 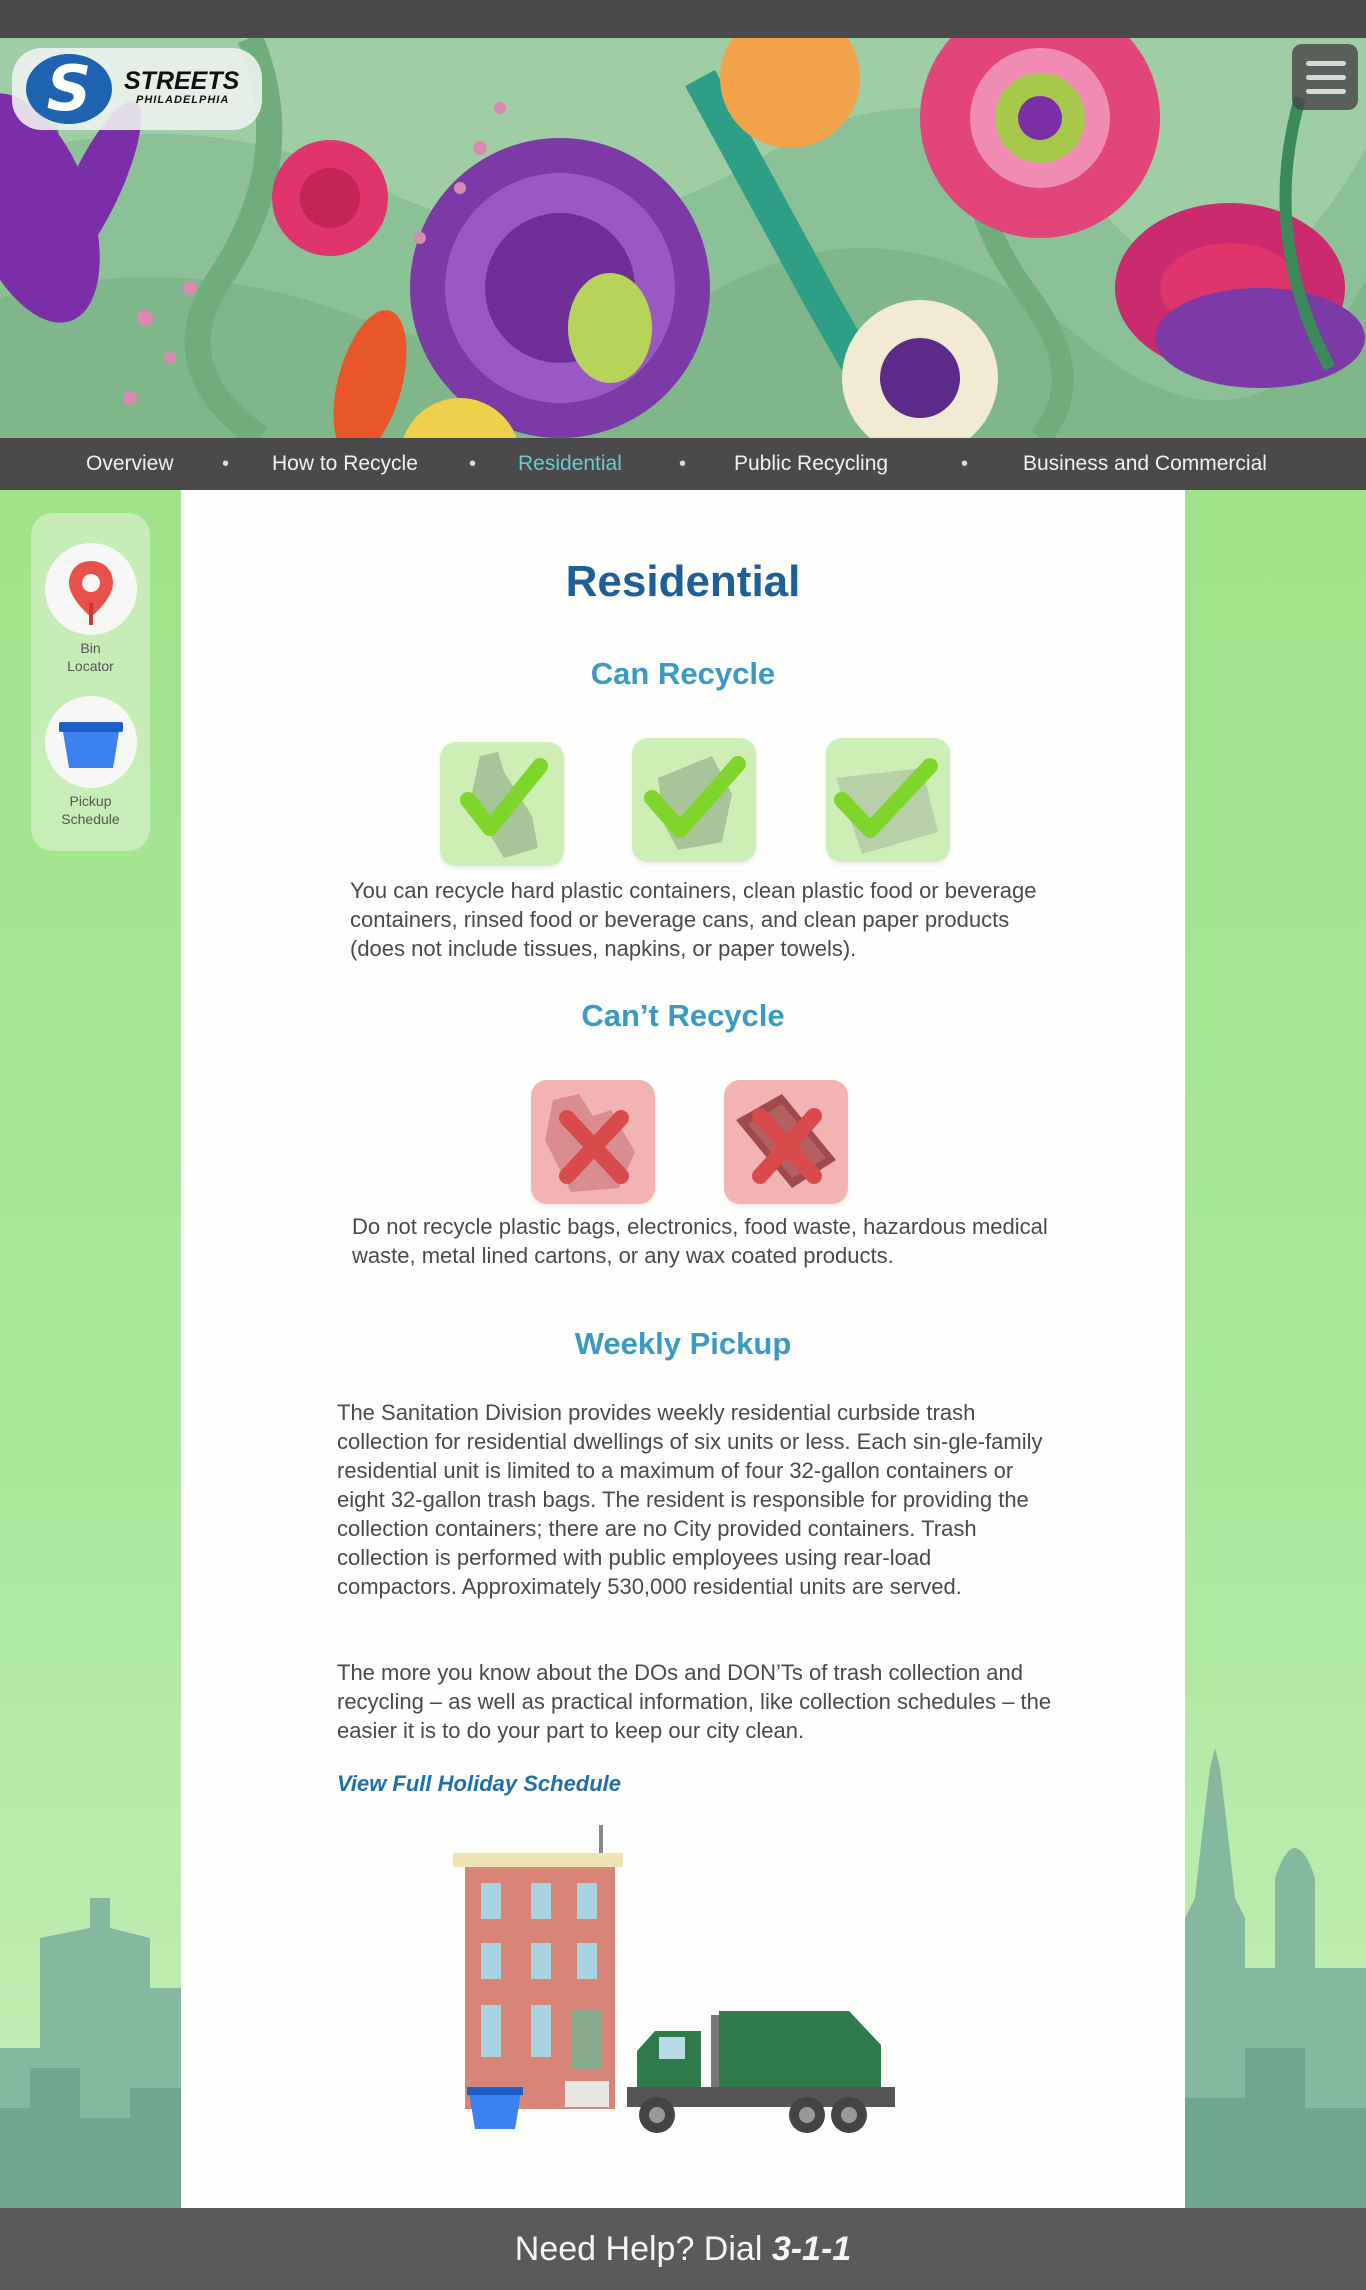 I want to click on right-skyline-panel, so click(x=1275, y=1349).